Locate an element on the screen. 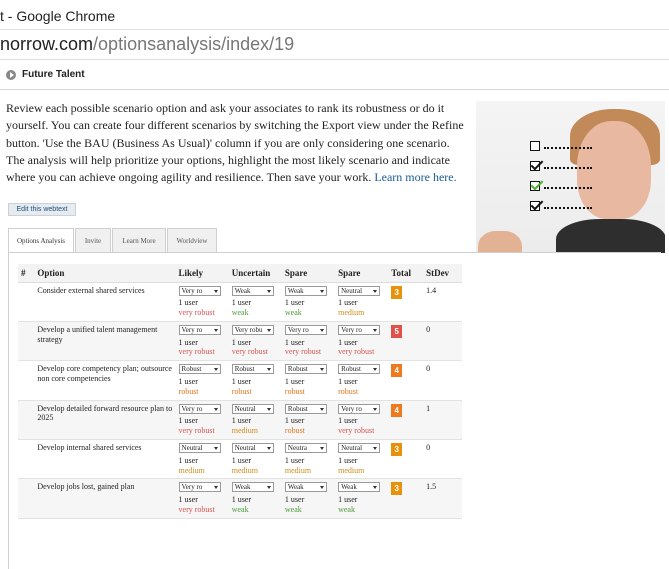 Image resolution: width=669 pixels, height=569 pixels. rank-select-likely: Neutral is located at coordinates (199, 448).